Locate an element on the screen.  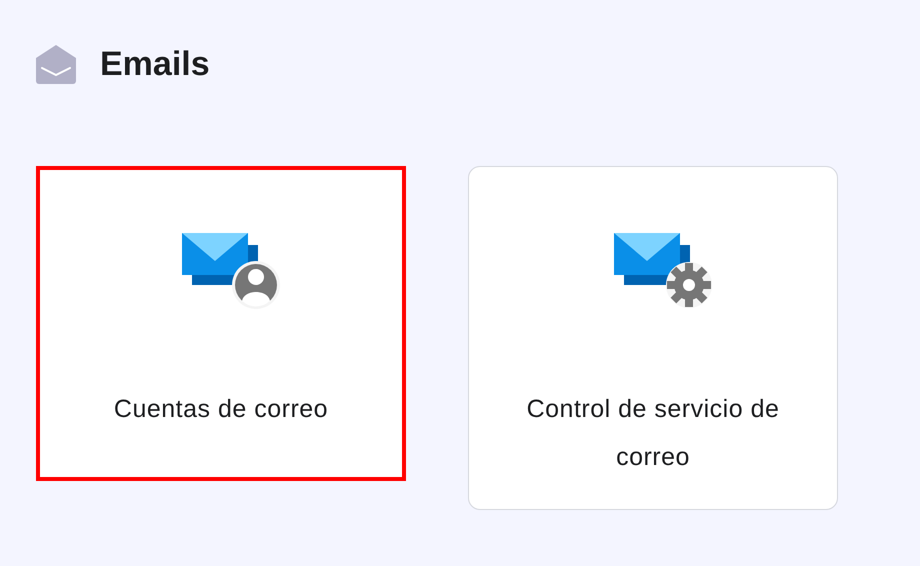
section-title: Emails is located at coordinates (155, 64).